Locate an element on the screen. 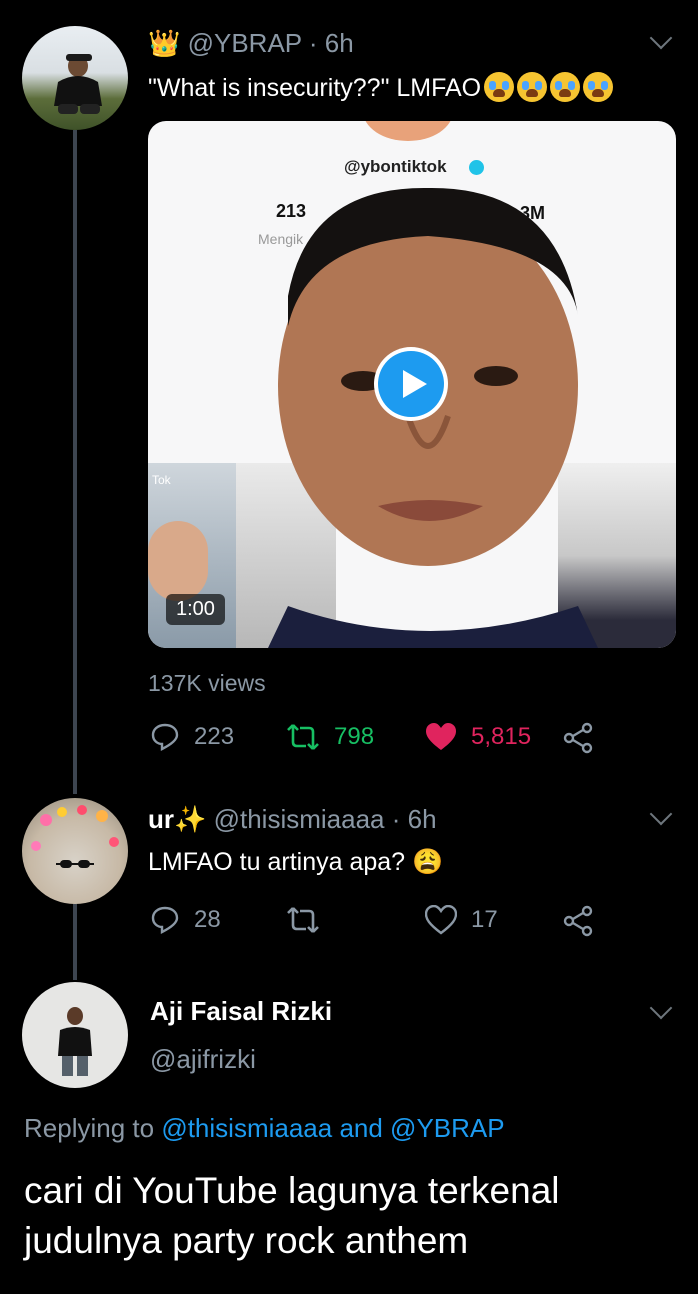 Image resolution: width=698 pixels, height=1294 pixels. like-button: 5,815 is located at coordinates (478, 737).